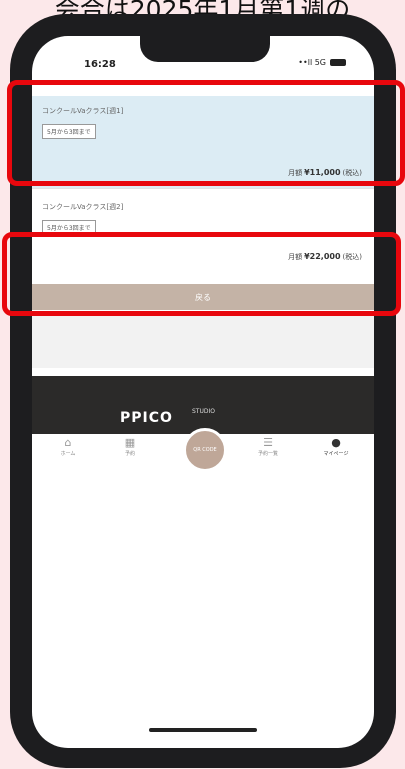 The width and height of the screenshot is (405, 769). I want to click on tab-reservation-list: ☰ 予約一覧, so click(268, 446).